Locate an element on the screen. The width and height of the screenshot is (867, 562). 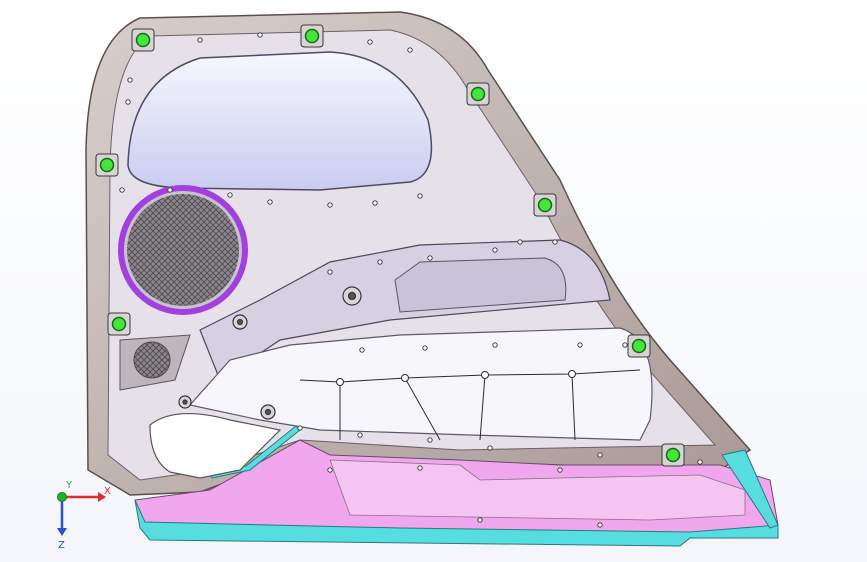
axis-y-label: Y is located at coordinates (69, 485).